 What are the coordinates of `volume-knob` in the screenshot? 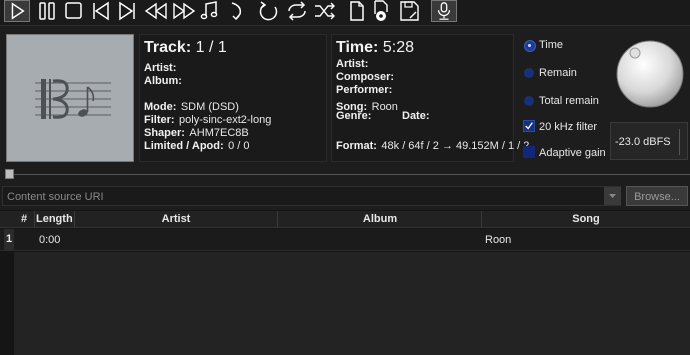 It's located at (650, 73).